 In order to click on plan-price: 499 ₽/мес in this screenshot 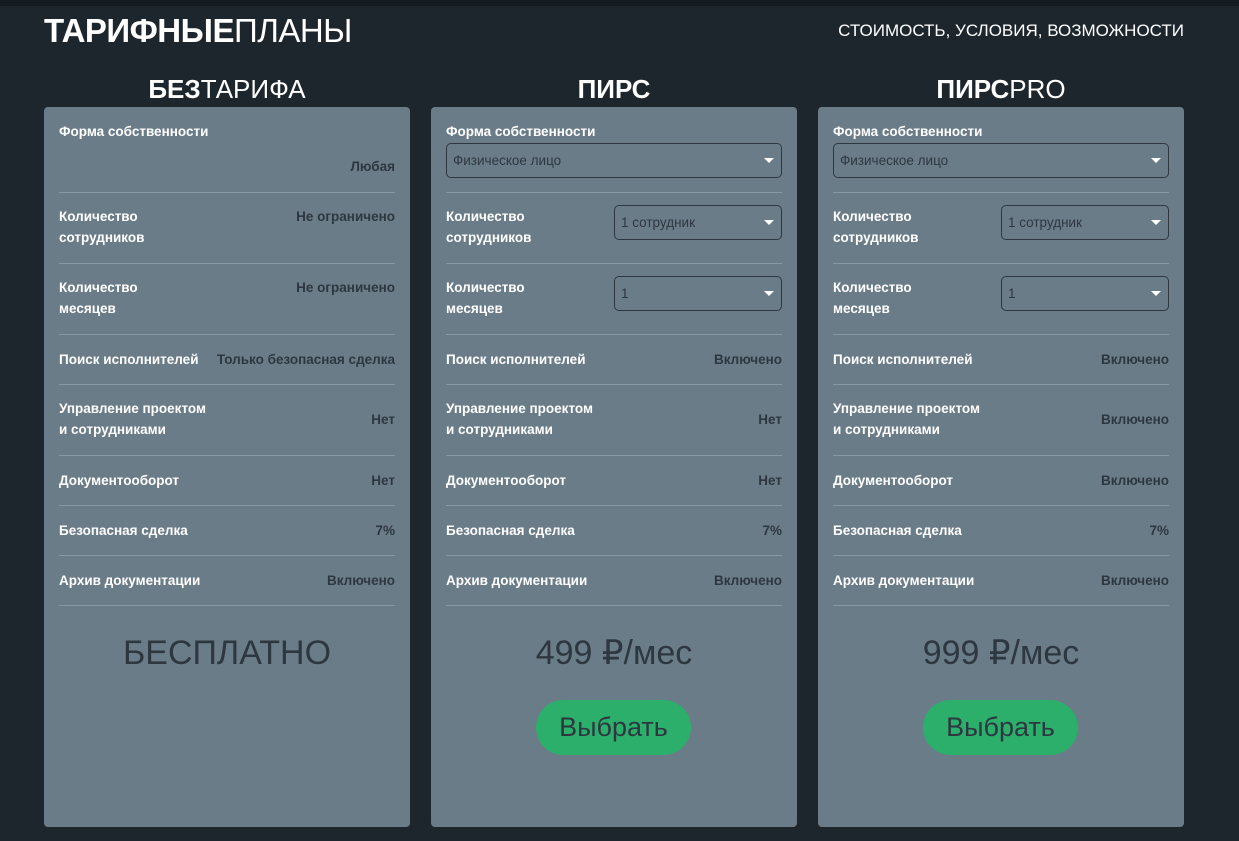, I will do `click(614, 653)`.